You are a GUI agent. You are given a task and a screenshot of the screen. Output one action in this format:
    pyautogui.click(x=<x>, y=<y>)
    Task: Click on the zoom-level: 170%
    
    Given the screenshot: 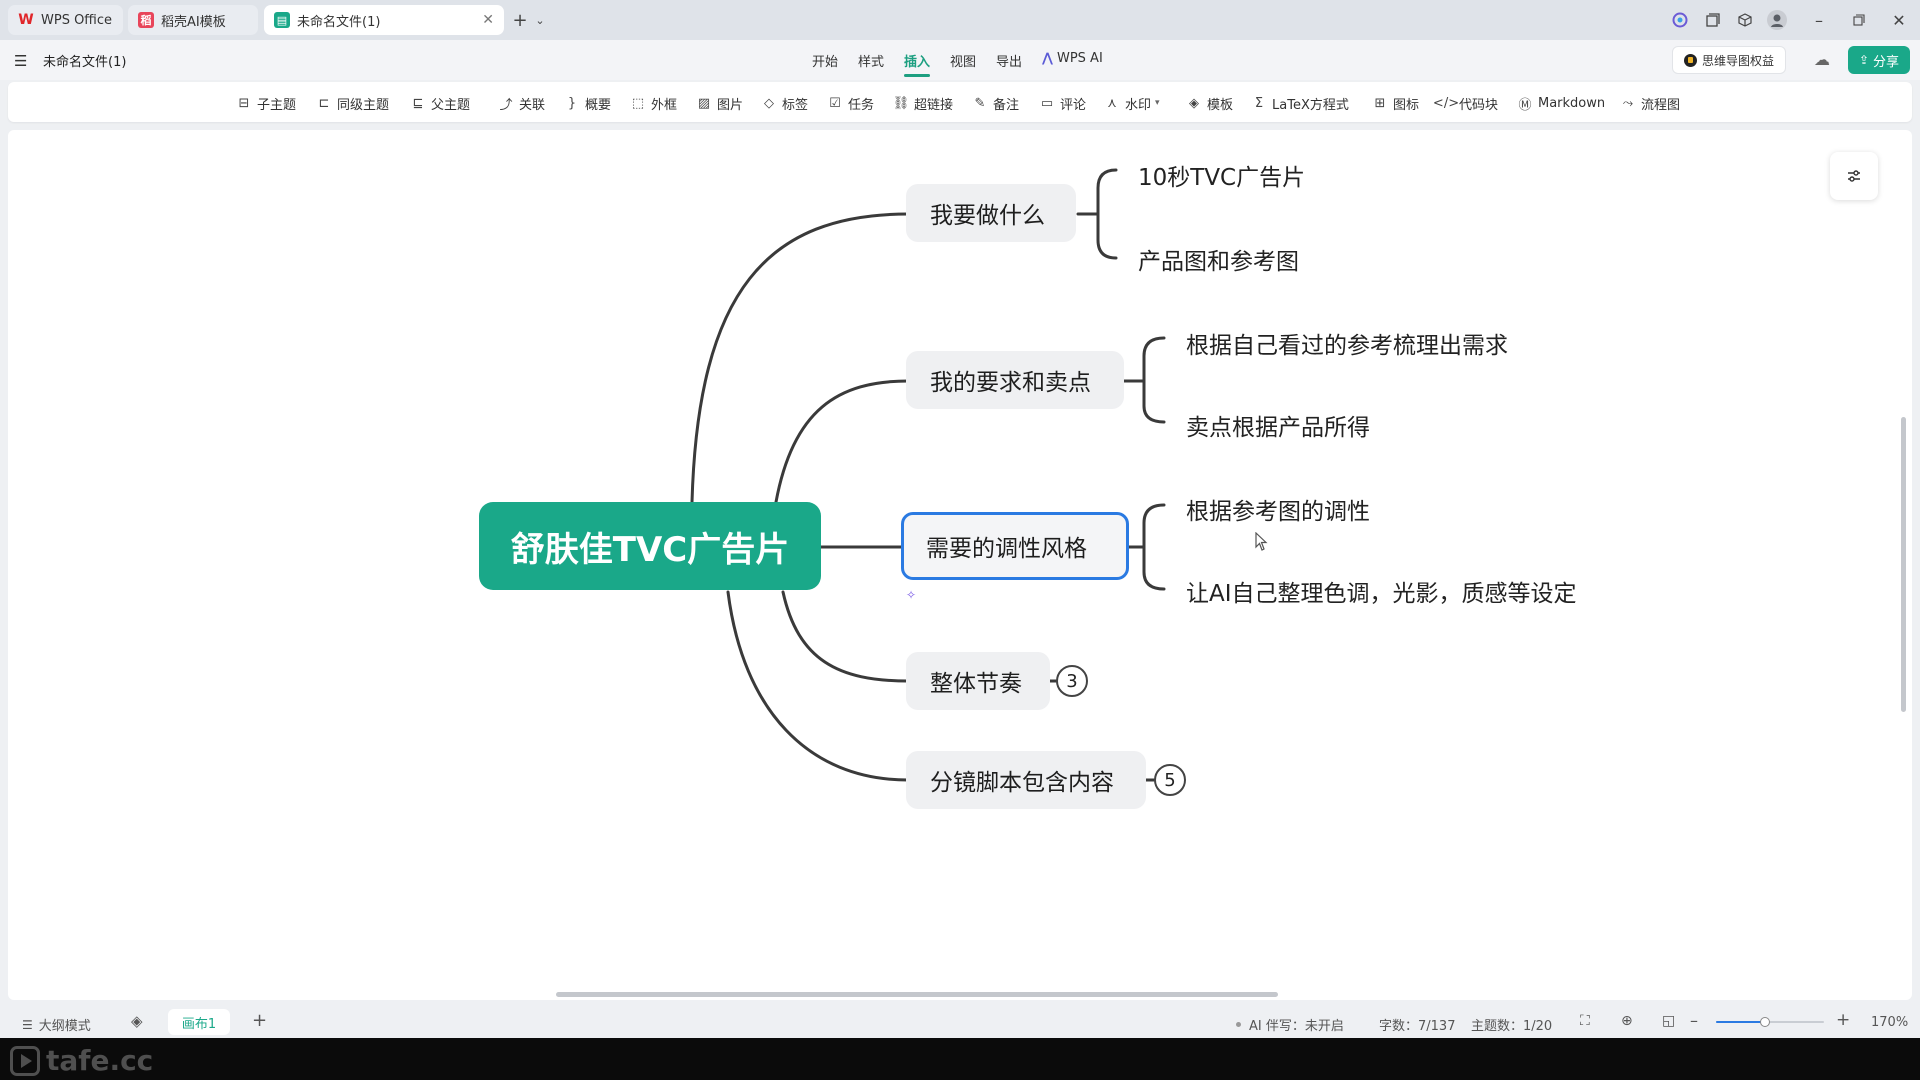 What is the action you would take?
    pyautogui.click(x=1889, y=1022)
    